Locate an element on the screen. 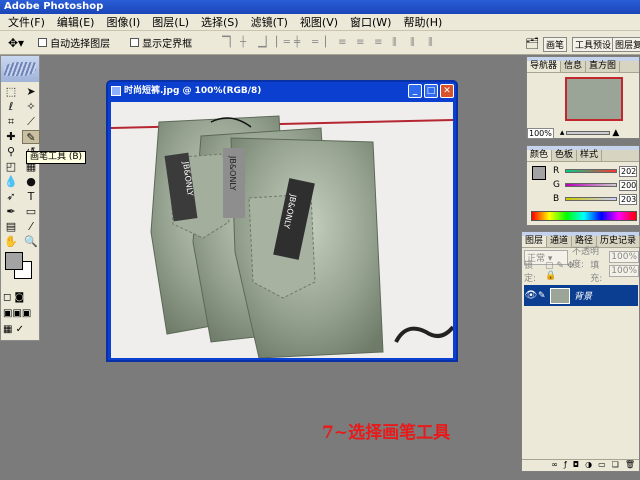  r-slider is located at coordinates (591, 171).